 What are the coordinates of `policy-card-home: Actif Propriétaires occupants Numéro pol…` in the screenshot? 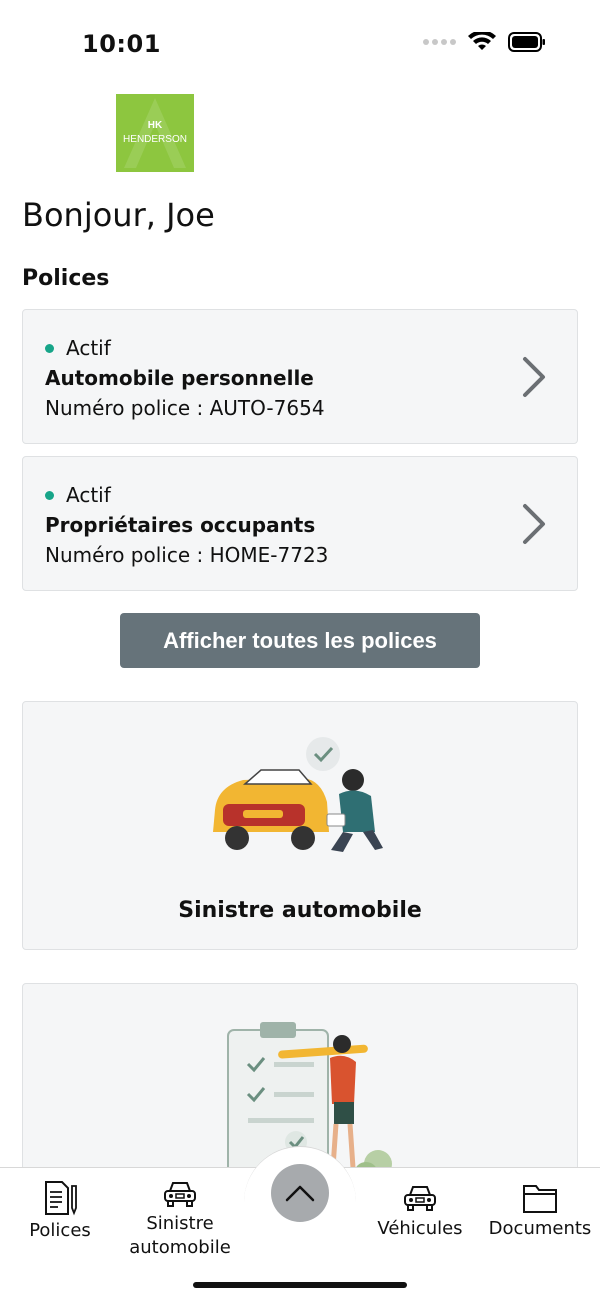 It's located at (300, 523).